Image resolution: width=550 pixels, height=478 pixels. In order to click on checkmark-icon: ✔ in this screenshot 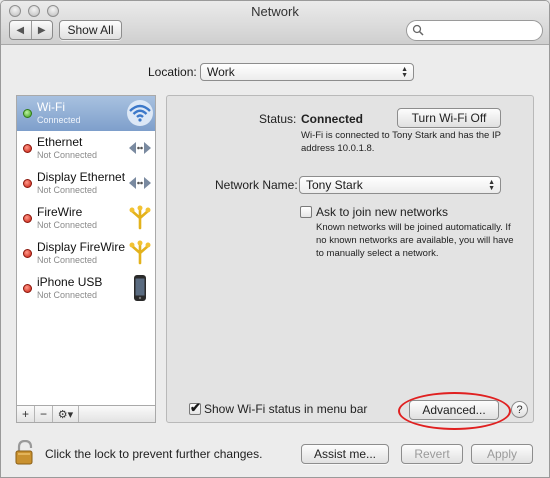, I will do `click(195, 407)`.